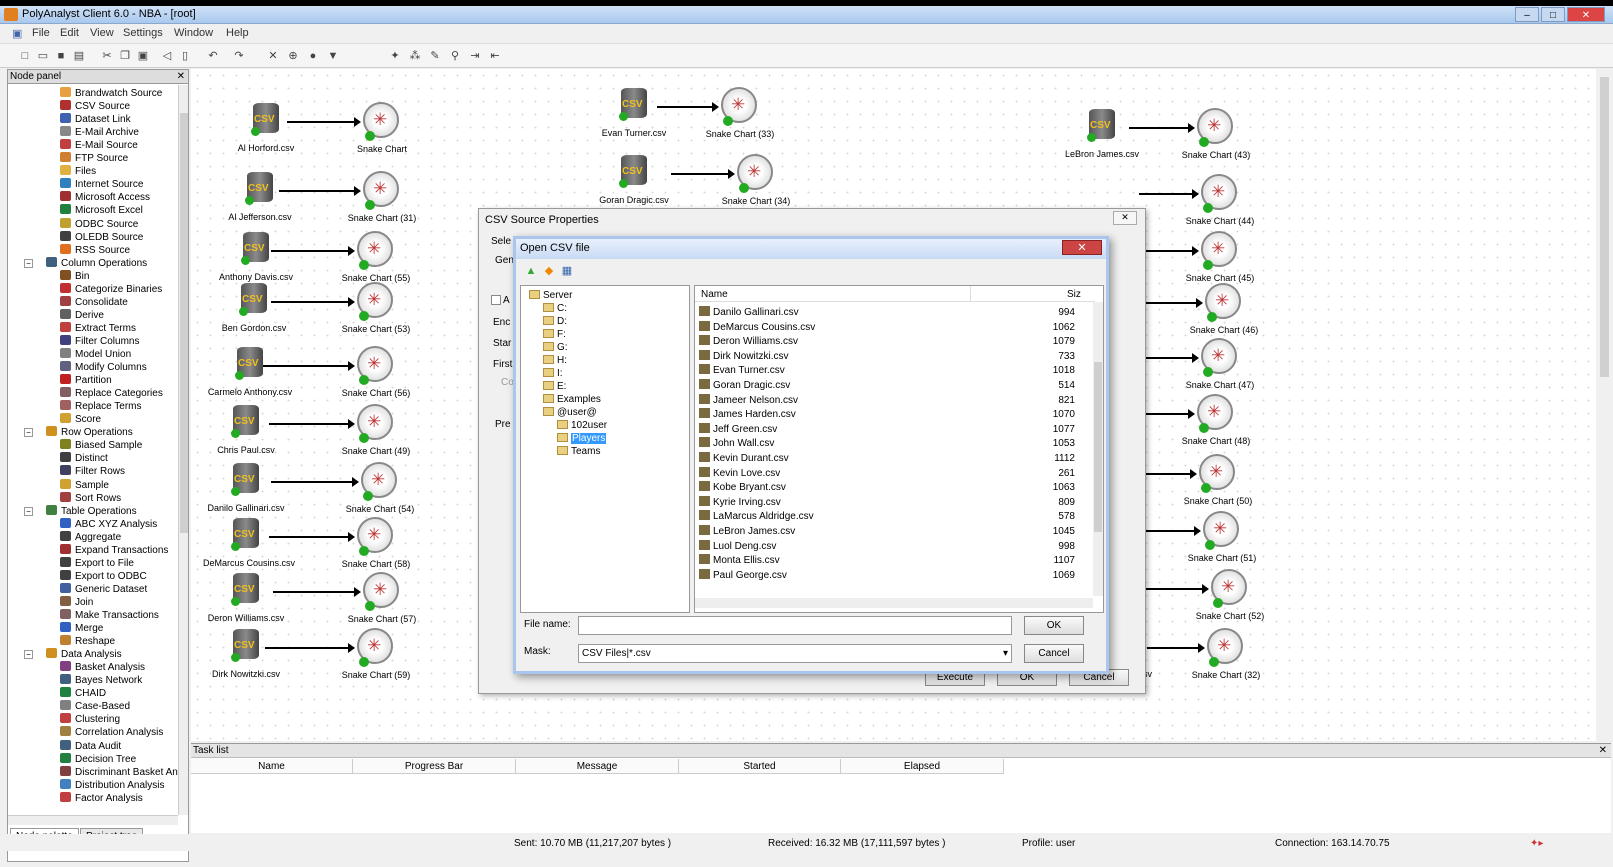 The width and height of the screenshot is (1613, 867). Describe the element at coordinates (714, 294) in the screenshot. I see `column-name: Name` at that location.